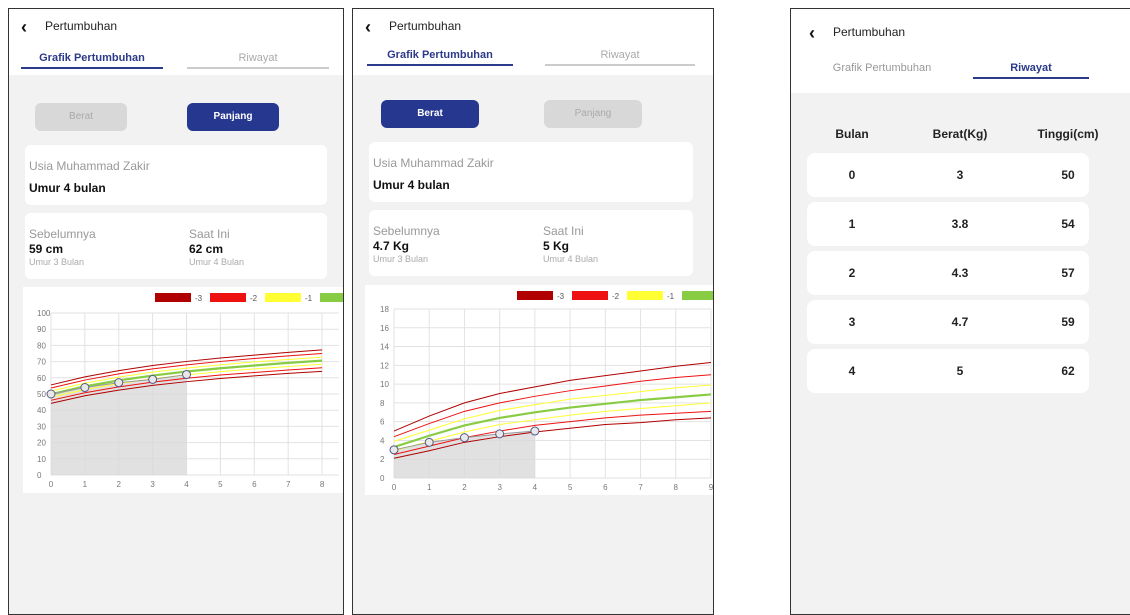 This screenshot has height=615, width=1130. What do you see at coordinates (44, 313) in the screenshot?
I see `y-tick-label: 100` at bounding box center [44, 313].